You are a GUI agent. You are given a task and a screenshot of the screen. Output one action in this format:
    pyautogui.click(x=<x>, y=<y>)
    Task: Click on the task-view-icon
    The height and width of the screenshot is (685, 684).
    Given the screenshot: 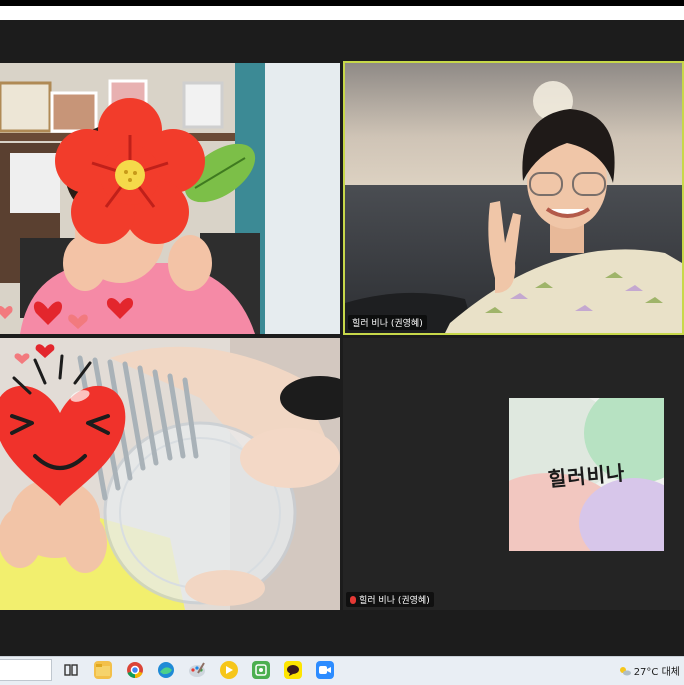 What is the action you would take?
    pyautogui.click(x=71, y=670)
    